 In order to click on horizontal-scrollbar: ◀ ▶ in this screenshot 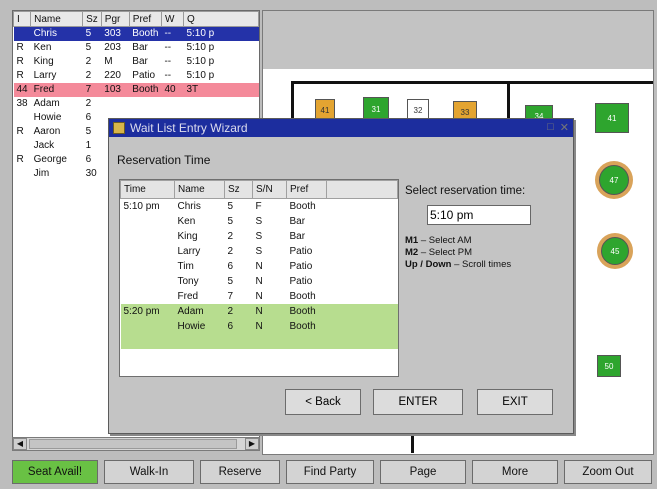, I will do `click(136, 444)`.